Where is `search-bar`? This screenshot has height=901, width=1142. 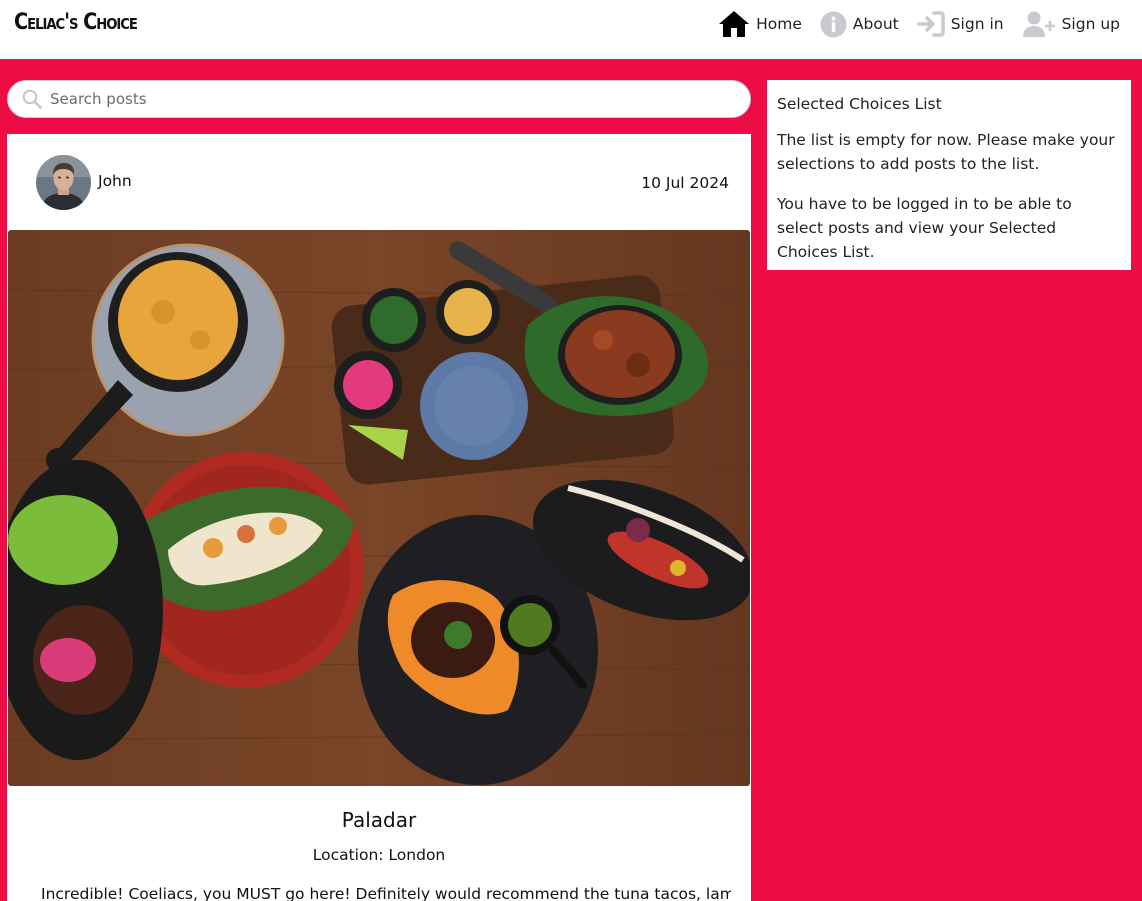
search-bar is located at coordinates (379, 99).